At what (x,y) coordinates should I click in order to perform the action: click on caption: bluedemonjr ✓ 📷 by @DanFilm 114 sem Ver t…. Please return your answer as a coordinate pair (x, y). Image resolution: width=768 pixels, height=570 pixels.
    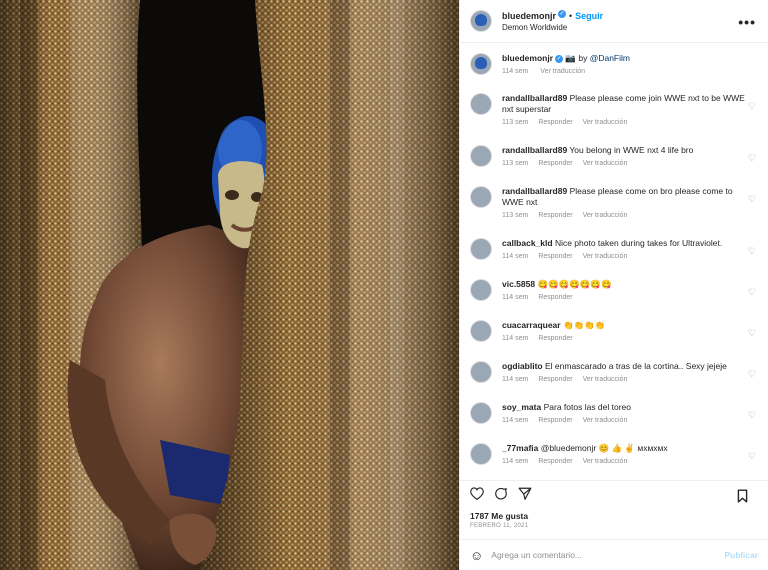
    Looking at the image, I should click on (614, 73).